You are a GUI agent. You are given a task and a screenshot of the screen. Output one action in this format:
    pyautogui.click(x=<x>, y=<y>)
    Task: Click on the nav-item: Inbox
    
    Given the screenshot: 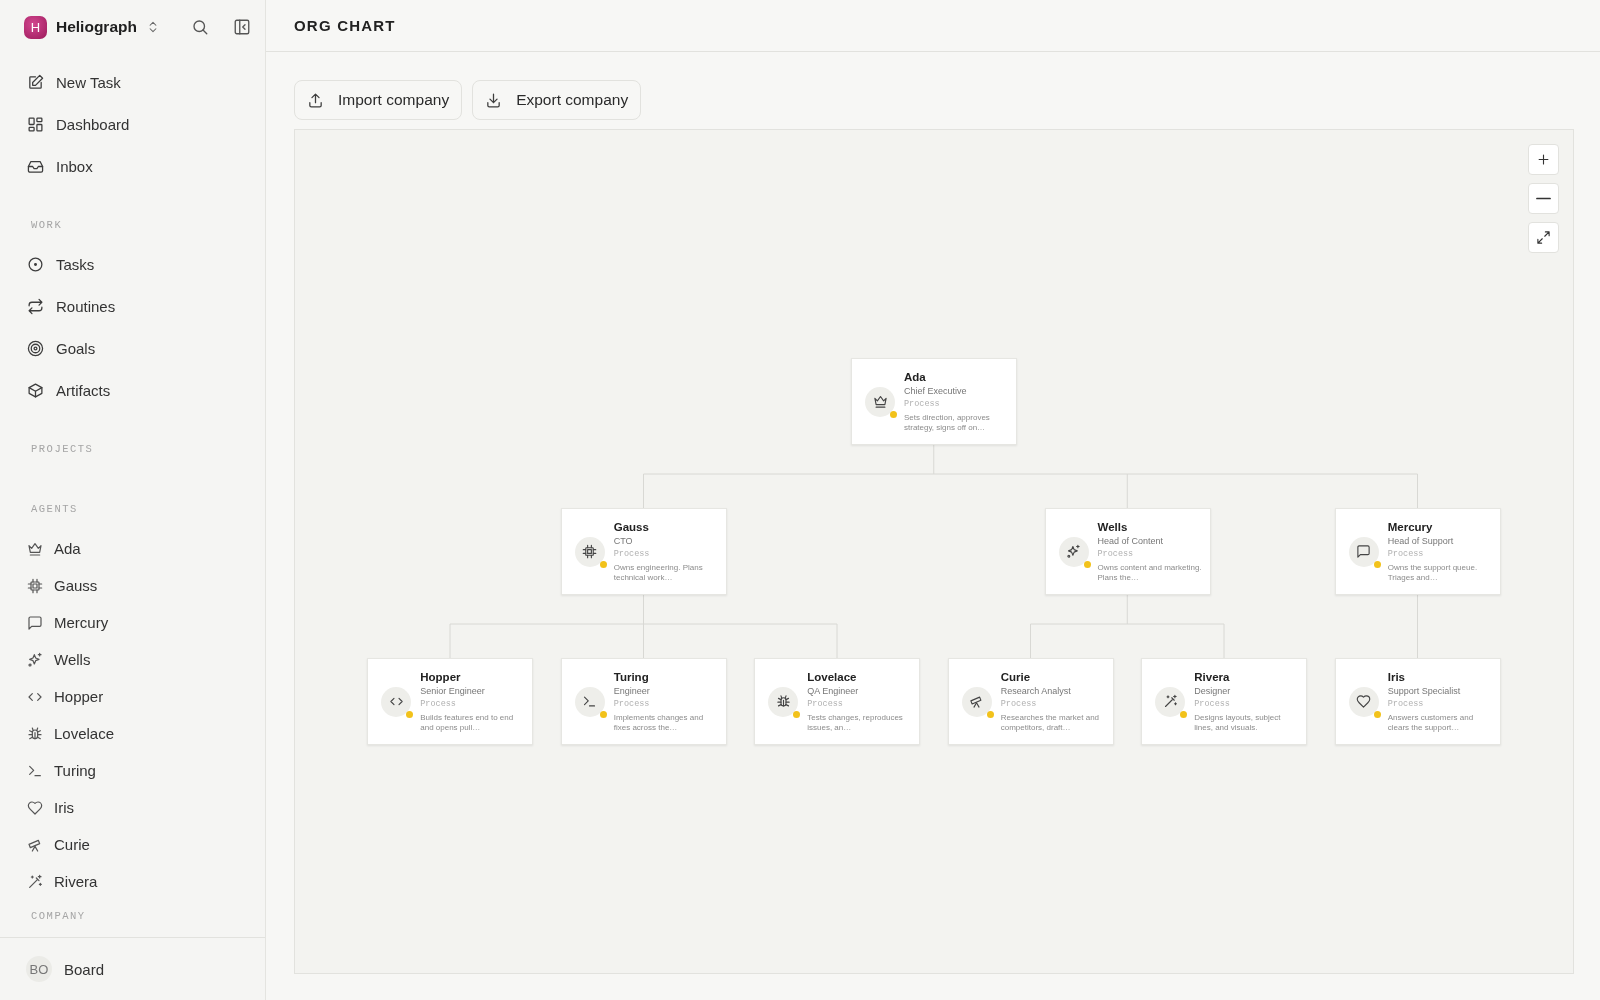 What is the action you would take?
    pyautogui.click(x=132, y=166)
    